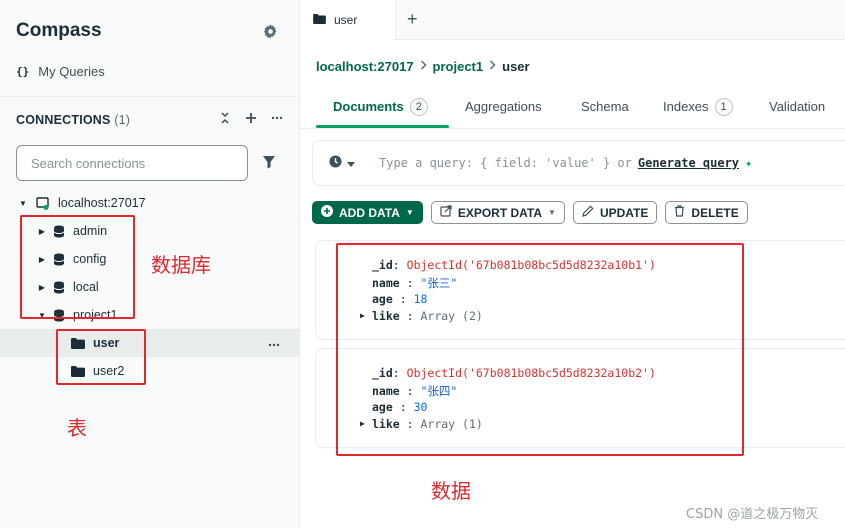 This screenshot has width=845, height=528. Describe the element at coordinates (368, 106) in the screenshot. I see `tab-documents-label: Documents` at that location.